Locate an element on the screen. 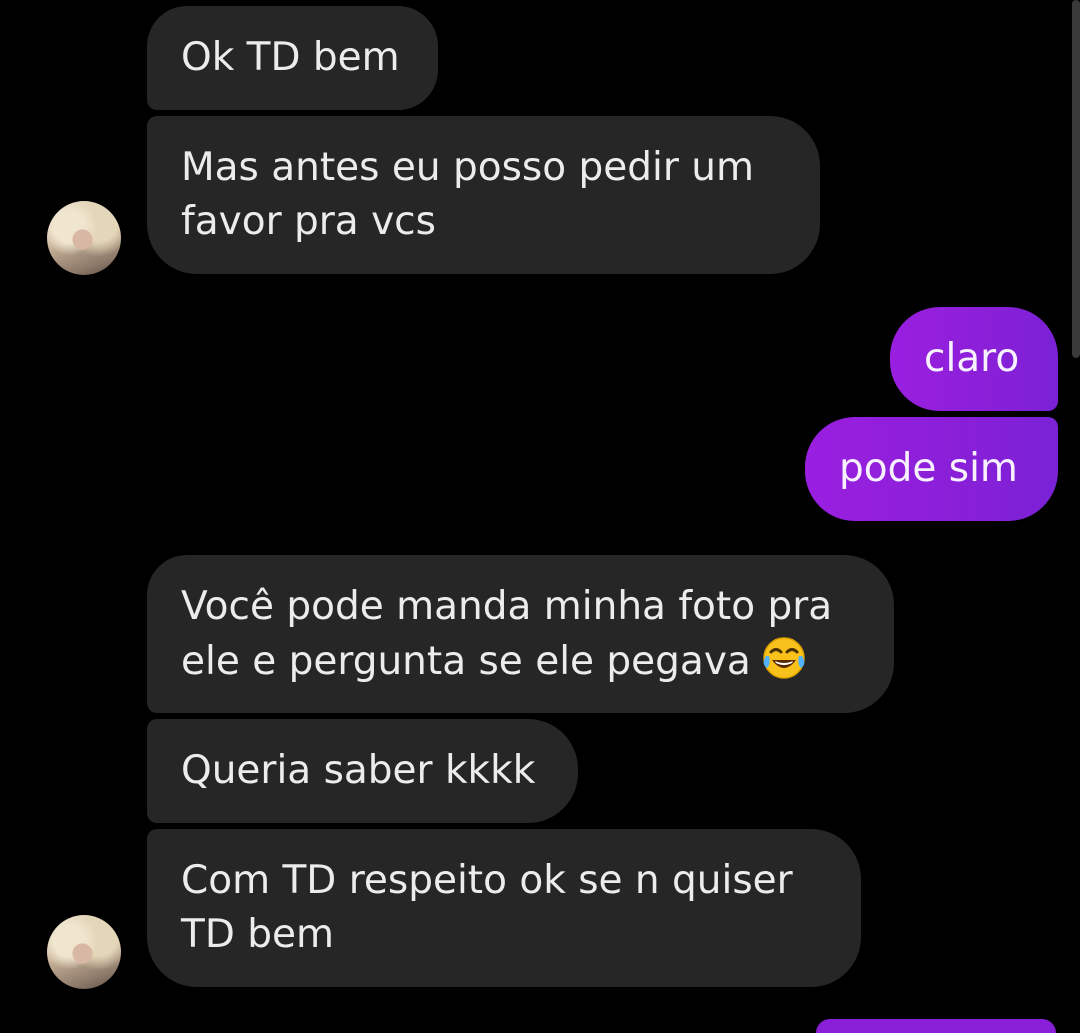 This screenshot has width=1080, height=1033. message-text-line: TD bem is located at coordinates (257, 934).